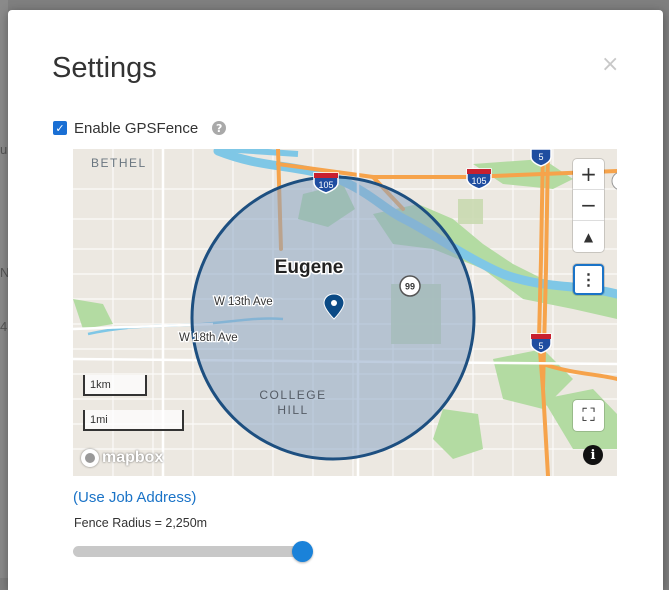 The image size is (669, 590). I want to click on interstate-5-shield-bottom: 5, so click(541, 343).